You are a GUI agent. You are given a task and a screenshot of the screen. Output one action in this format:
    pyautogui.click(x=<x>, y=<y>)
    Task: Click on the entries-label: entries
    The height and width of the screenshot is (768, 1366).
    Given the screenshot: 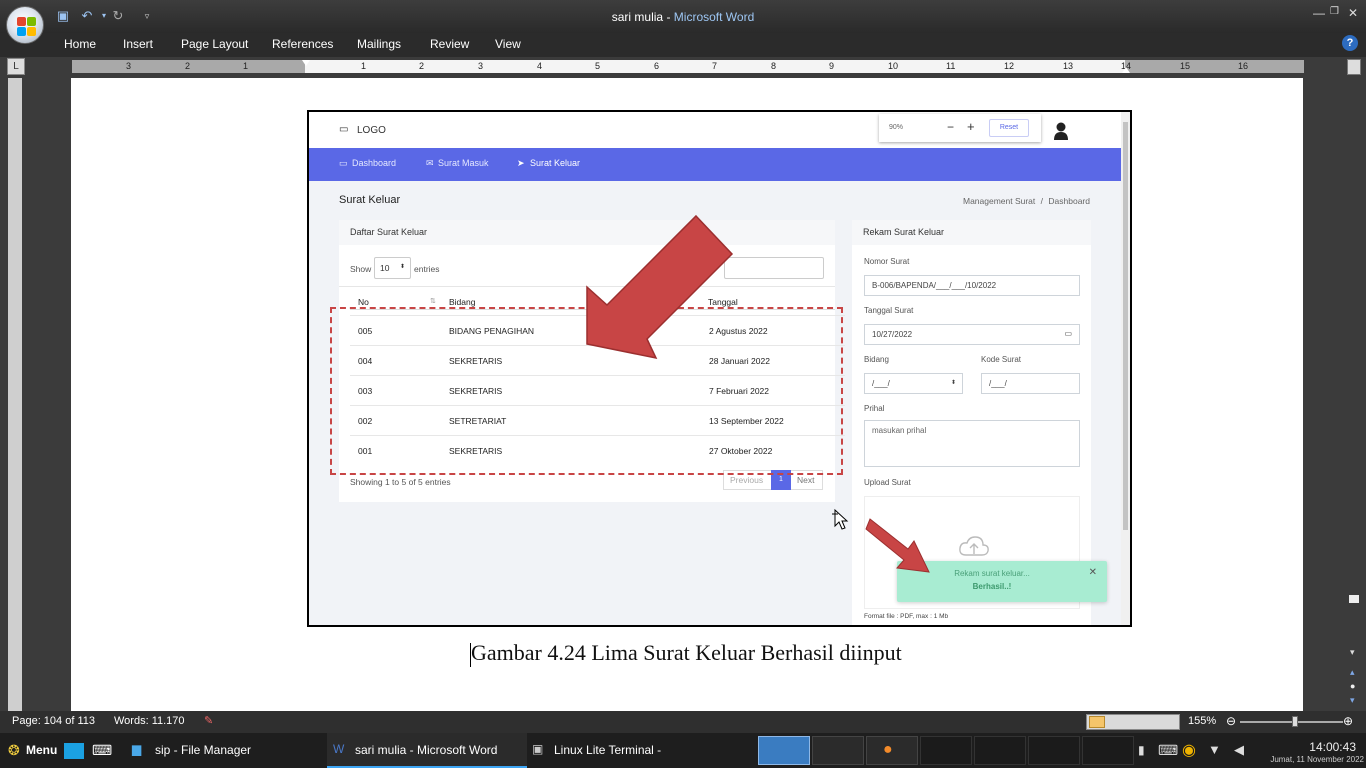 What is the action you would take?
    pyautogui.click(x=427, y=269)
    